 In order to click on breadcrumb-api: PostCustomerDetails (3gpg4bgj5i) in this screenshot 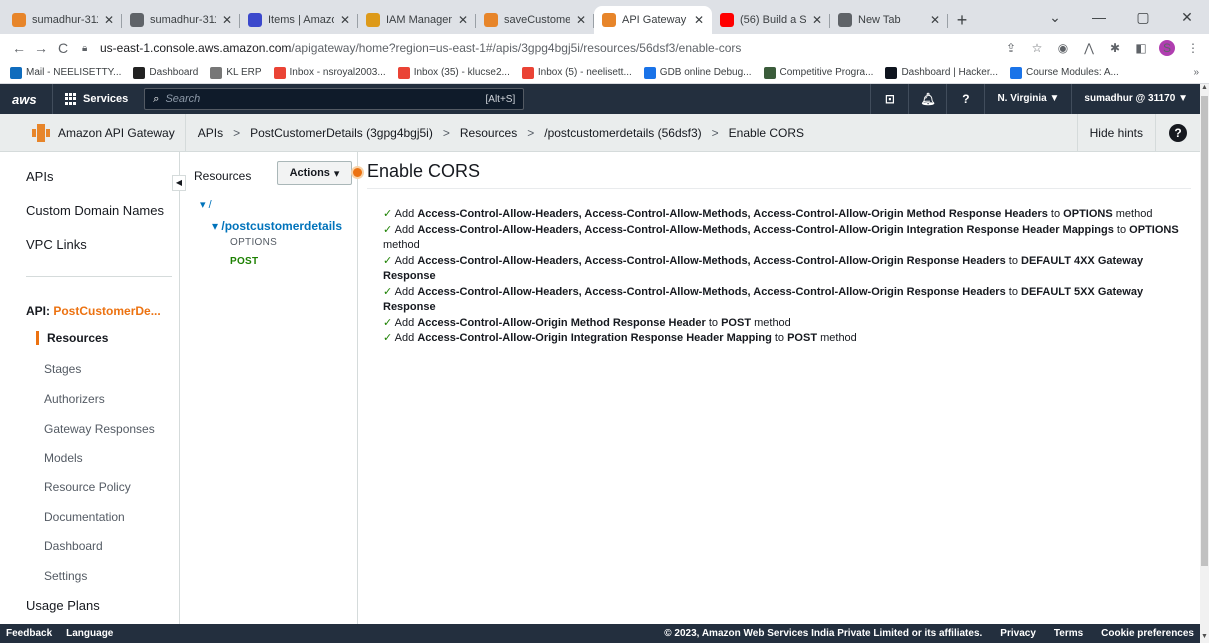, I will do `click(341, 133)`.